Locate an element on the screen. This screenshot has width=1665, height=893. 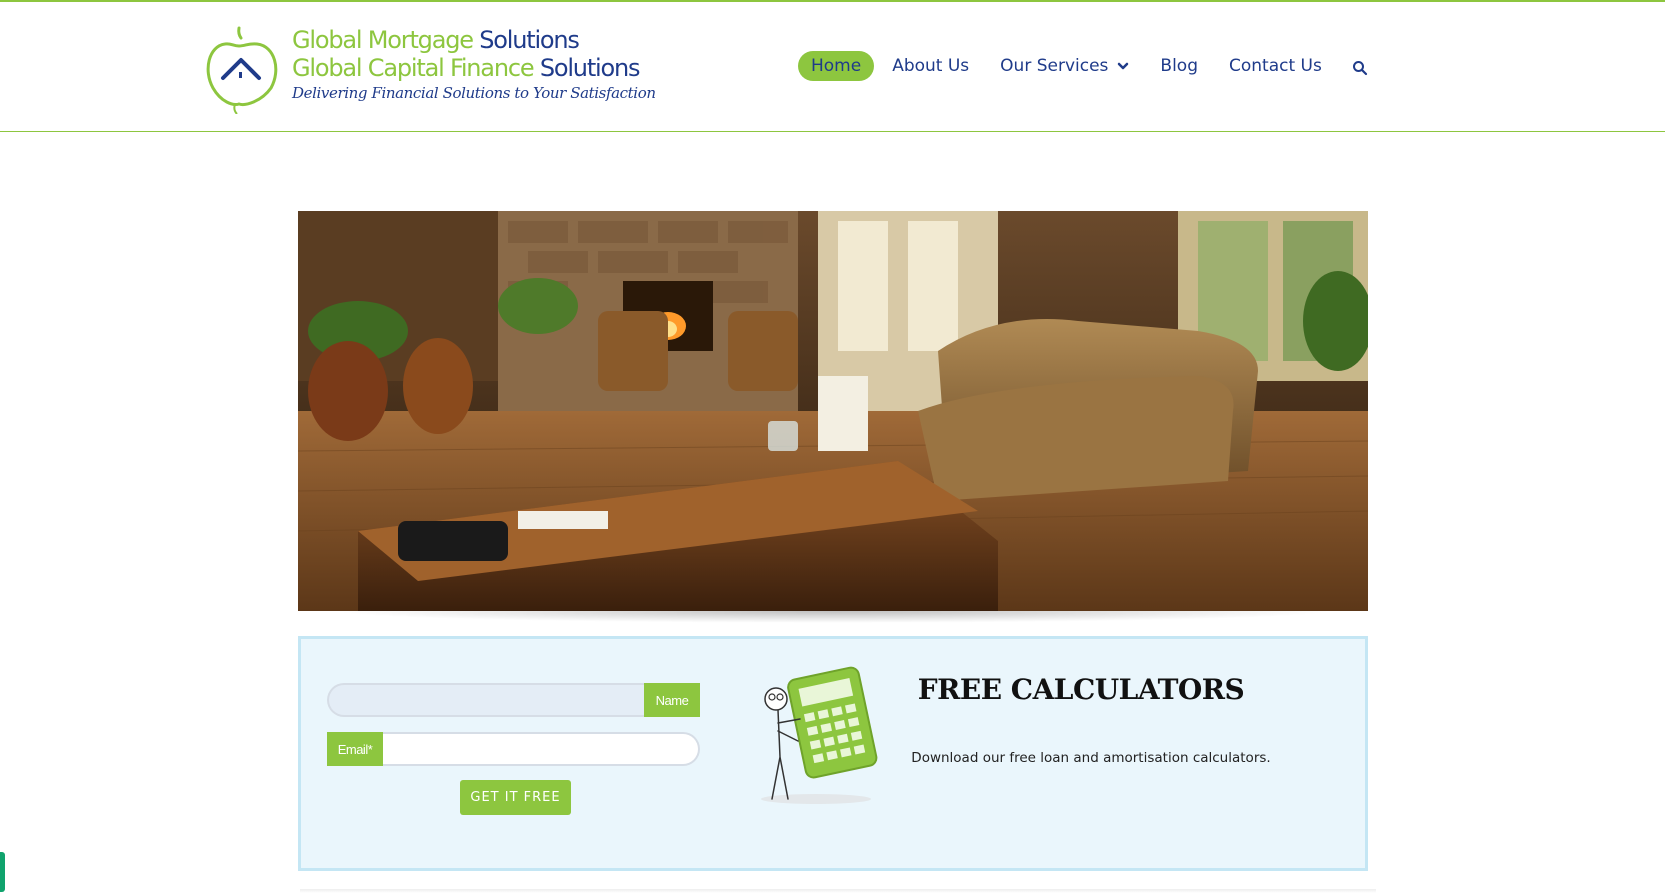
nav-home: Home is located at coordinates (836, 66).